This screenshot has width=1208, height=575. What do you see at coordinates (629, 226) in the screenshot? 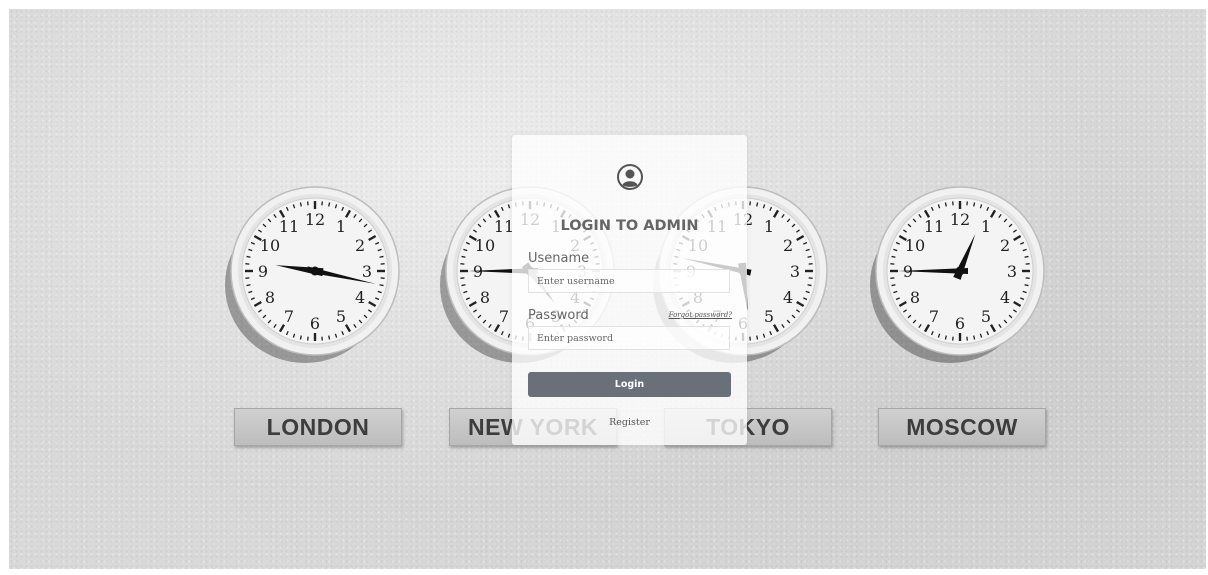
I see `login-title: LOGIN TO ADMIN` at bounding box center [629, 226].